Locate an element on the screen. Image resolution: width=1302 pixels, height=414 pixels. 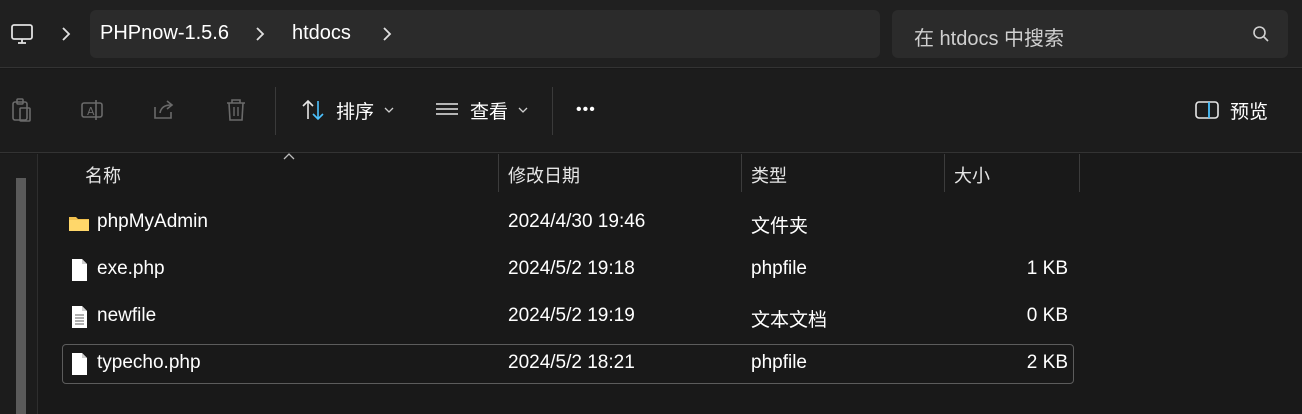
file-size: 0 KB is located at coordinates (1047, 315).